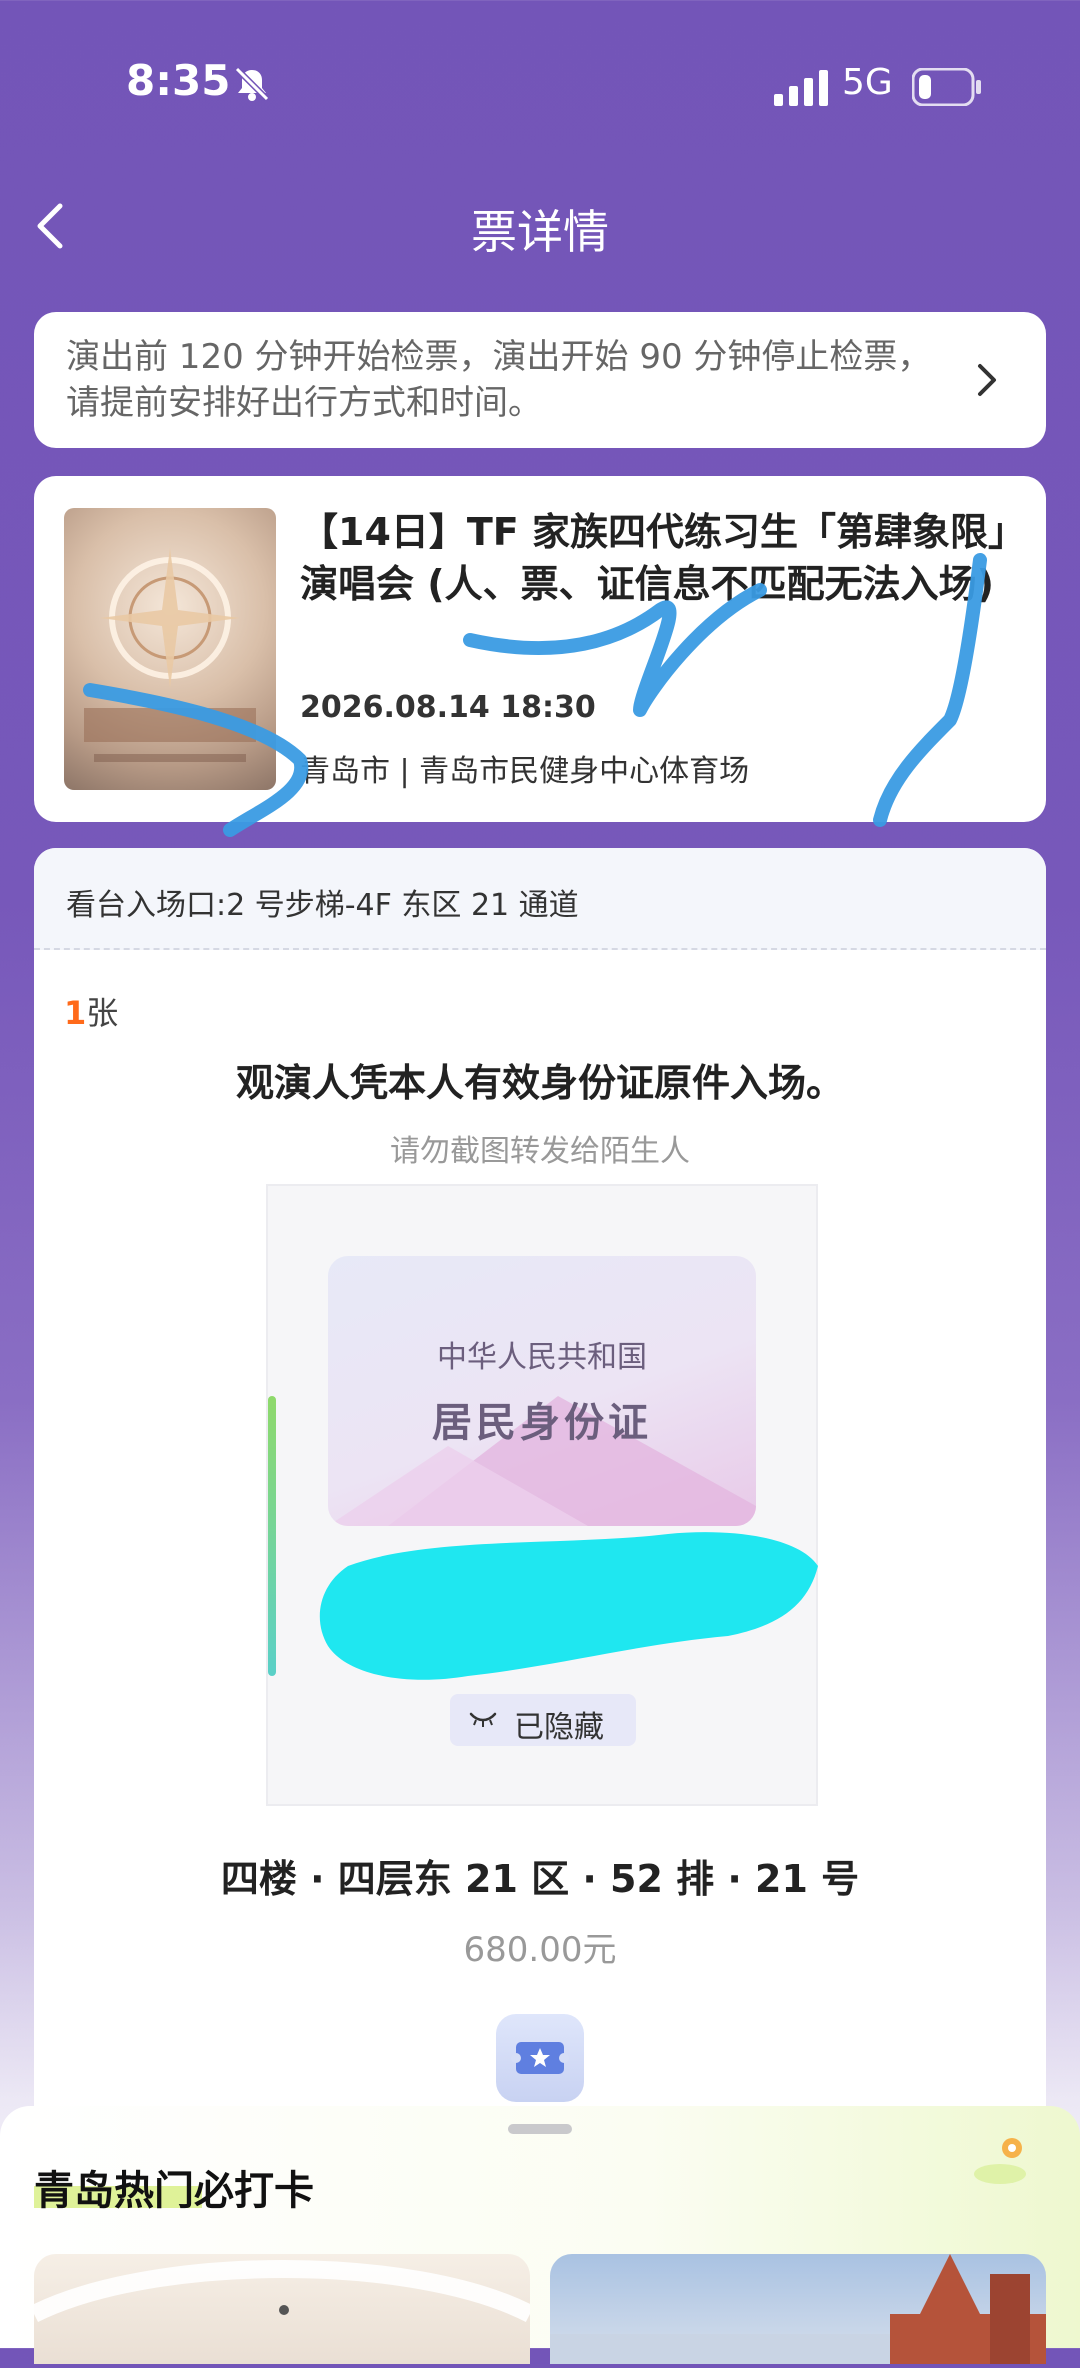 The width and height of the screenshot is (1080, 2368). What do you see at coordinates (568, 1606) in the screenshot?
I see `redaction-mark` at bounding box center [568, 1606].